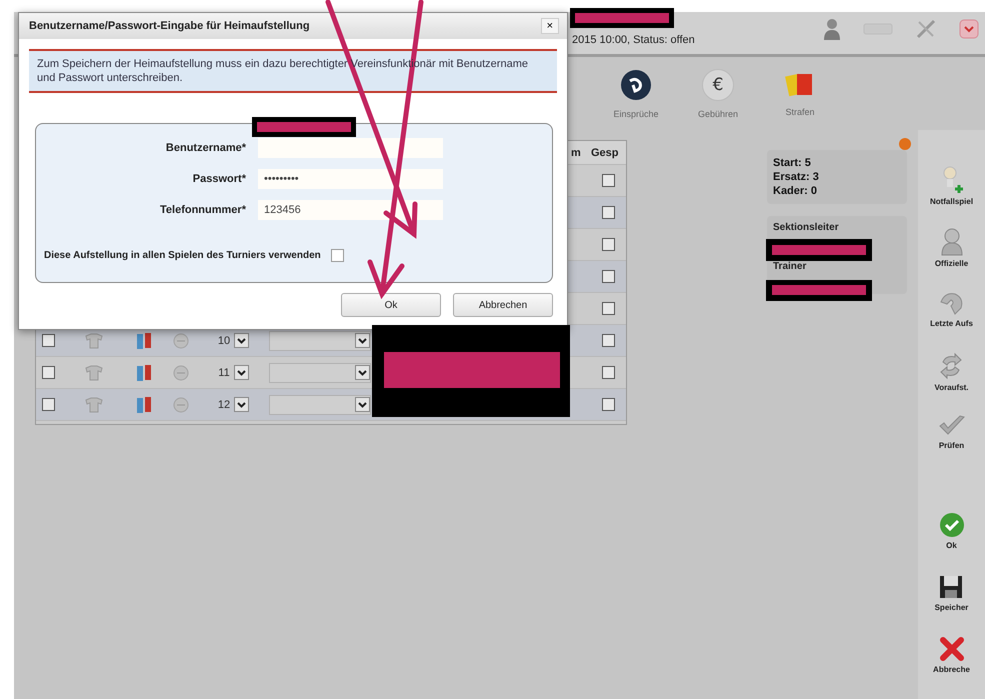 This screenshot has width=985, height=699. What do you see at coordinates (350, 210) in the screenshot?
I see `input-field: 123456` at bounding box center [350, 210].